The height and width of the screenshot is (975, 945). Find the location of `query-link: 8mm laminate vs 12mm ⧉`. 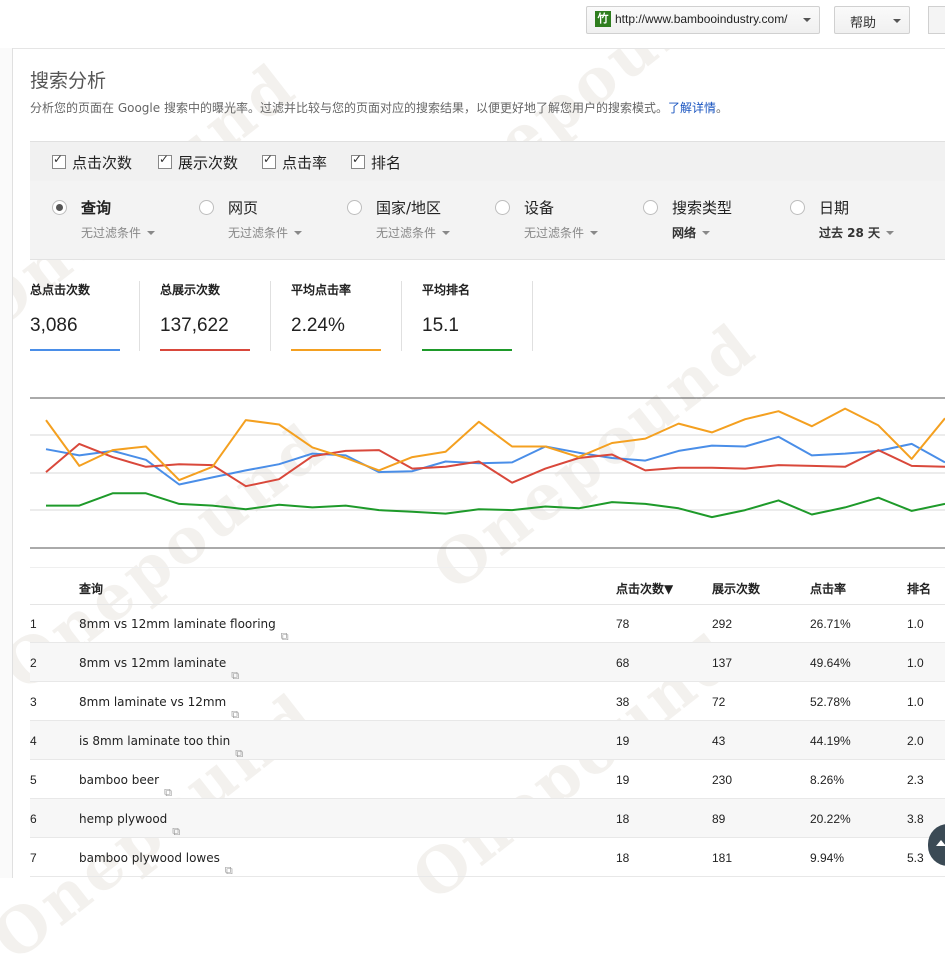

query-link: 8mm laminate vs 12mm ⧉ is located at coordinates (159, 708).